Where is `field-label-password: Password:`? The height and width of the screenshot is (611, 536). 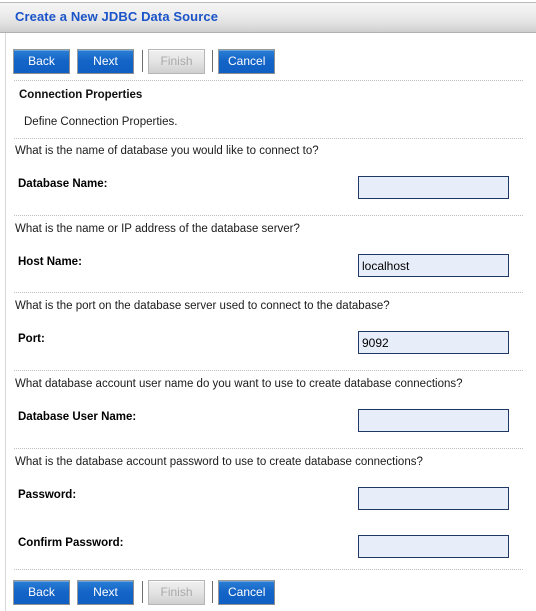
field-label-password: Password: is located at coordinates (47, 495).